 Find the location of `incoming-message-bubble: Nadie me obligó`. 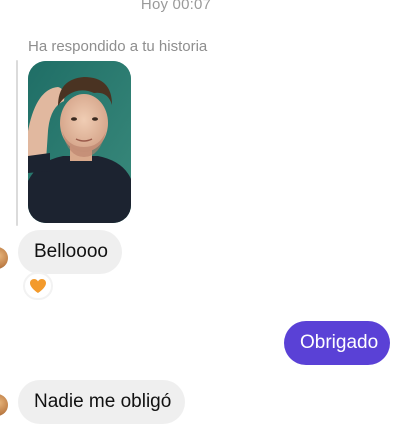

incoming-message-bubble: Nadie me obligó is located at coordinates (101, 402).